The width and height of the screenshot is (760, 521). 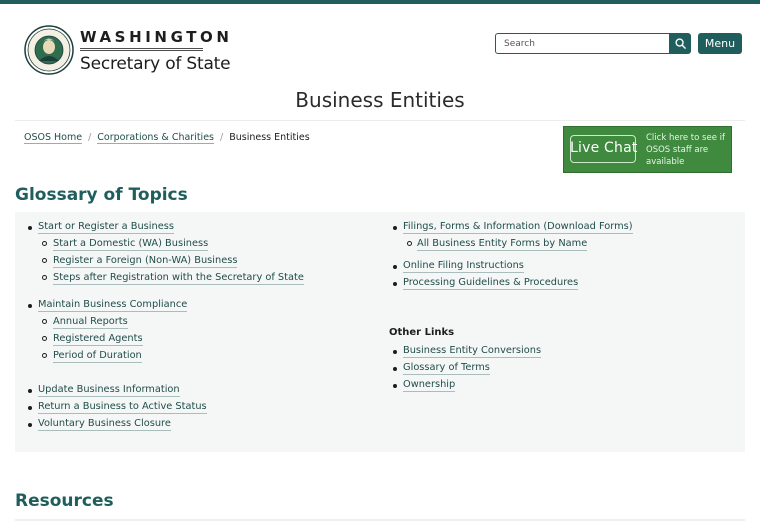 What do you see at coordinates (97, 356) in the screenshot?
I see `link-period-of-duration: Period of Duration` at bounding box center [97, 356].